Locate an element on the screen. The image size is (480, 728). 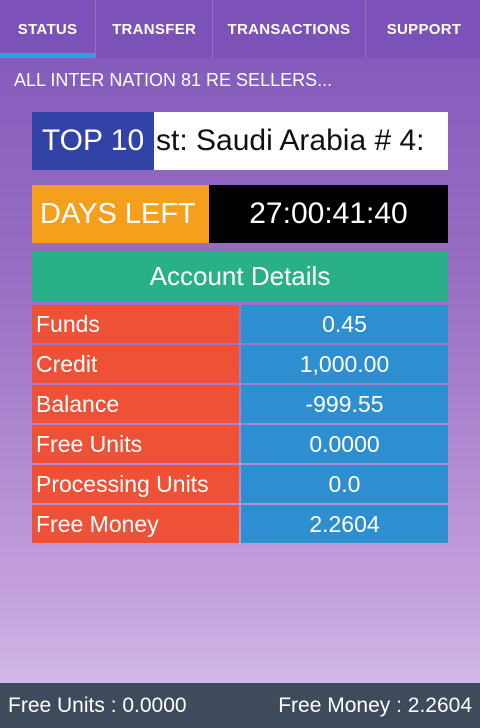
tab-label: SUPPORT is located at coordinates (424, 29).